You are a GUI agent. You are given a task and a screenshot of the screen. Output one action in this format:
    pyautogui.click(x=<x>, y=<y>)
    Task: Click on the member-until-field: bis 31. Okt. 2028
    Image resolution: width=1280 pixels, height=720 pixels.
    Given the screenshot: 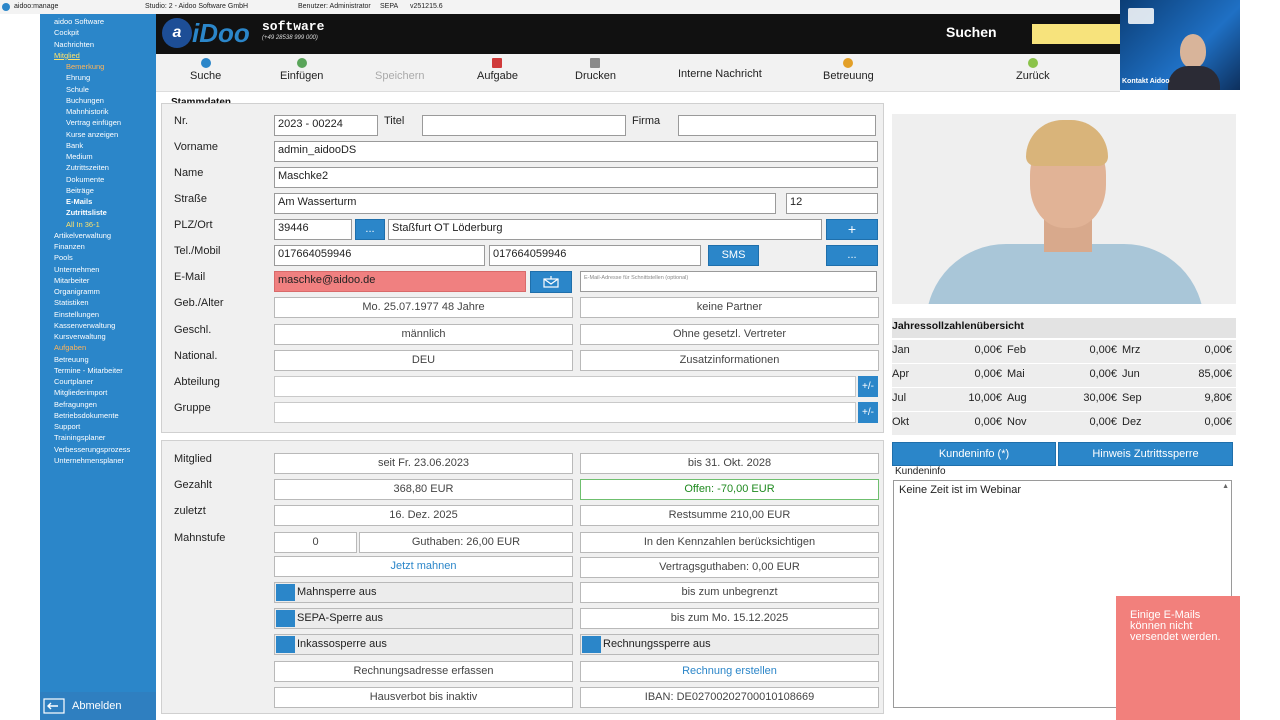 What is the action you would take?
    pyautogui.click(x=729, y=463)
    